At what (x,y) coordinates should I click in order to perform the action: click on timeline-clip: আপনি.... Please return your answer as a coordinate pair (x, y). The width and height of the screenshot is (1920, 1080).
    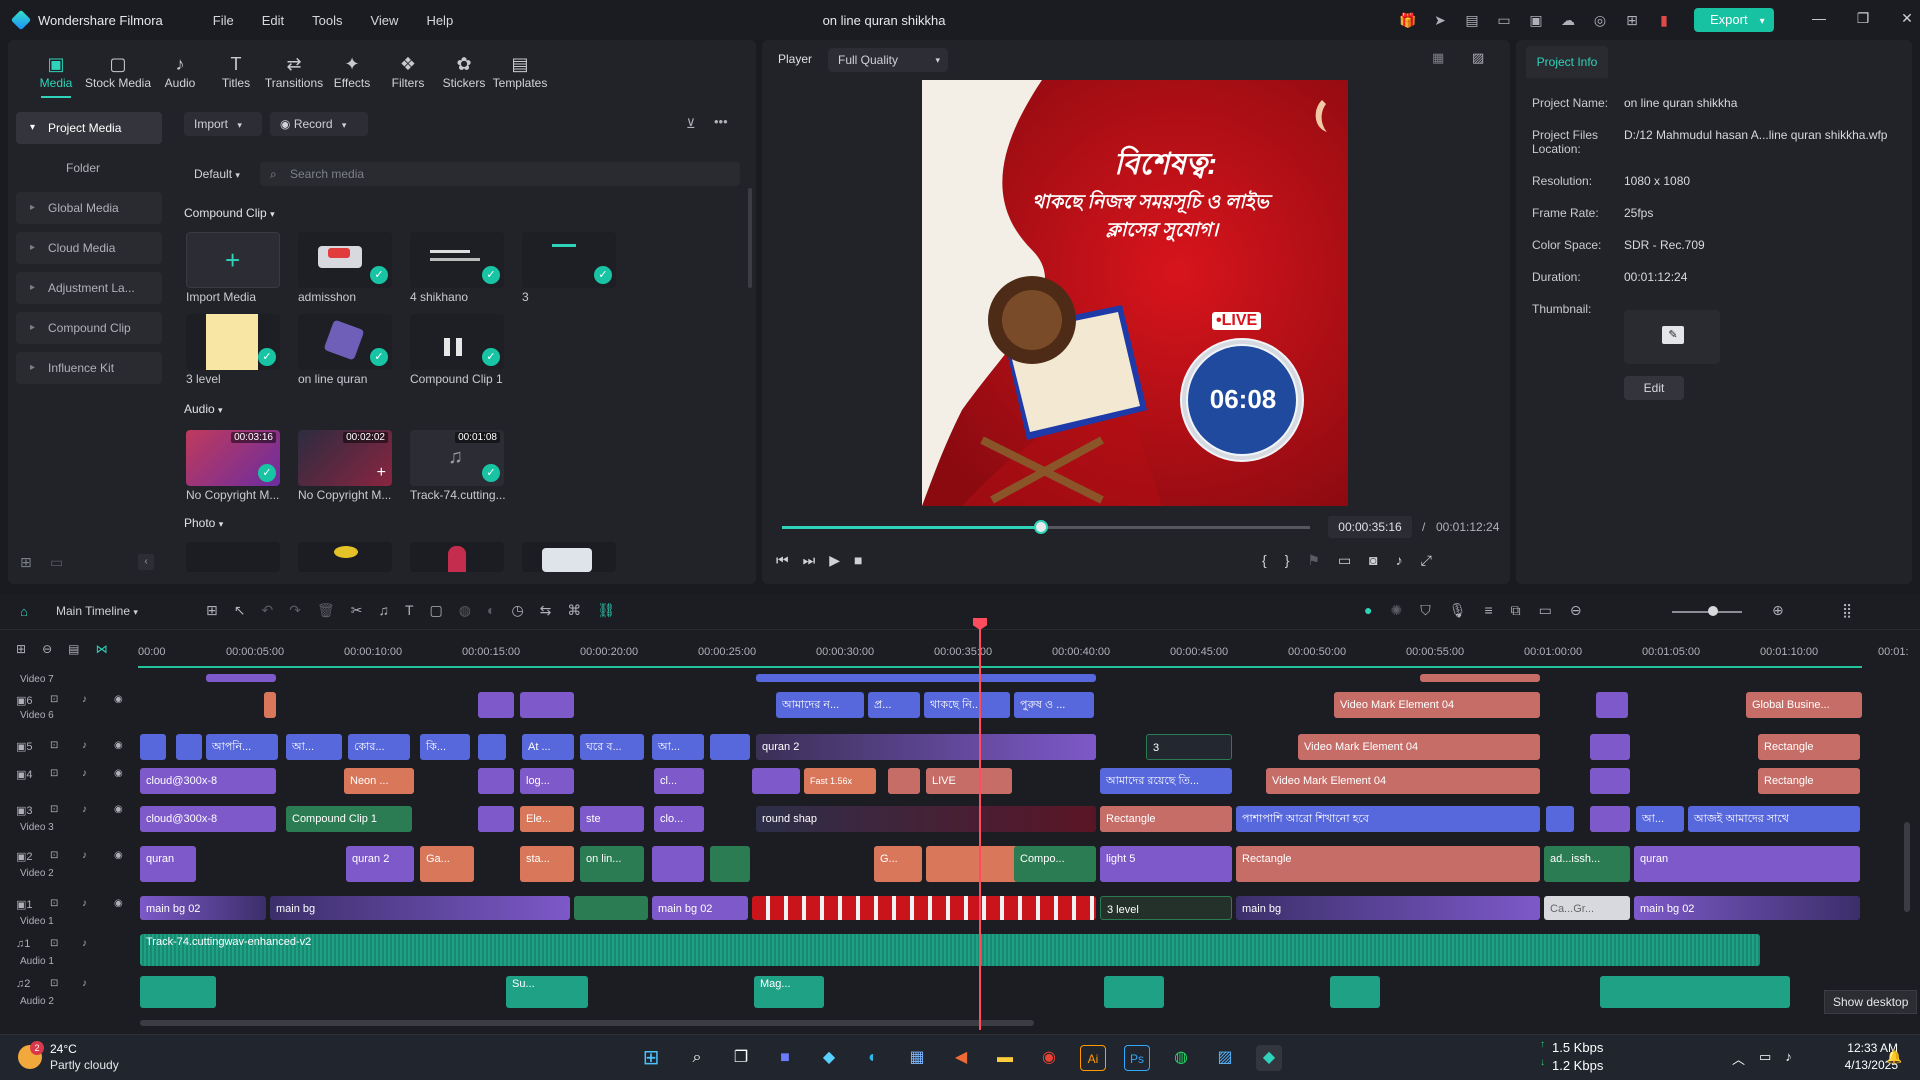
    Looking at the image, I should click on (242, 747).